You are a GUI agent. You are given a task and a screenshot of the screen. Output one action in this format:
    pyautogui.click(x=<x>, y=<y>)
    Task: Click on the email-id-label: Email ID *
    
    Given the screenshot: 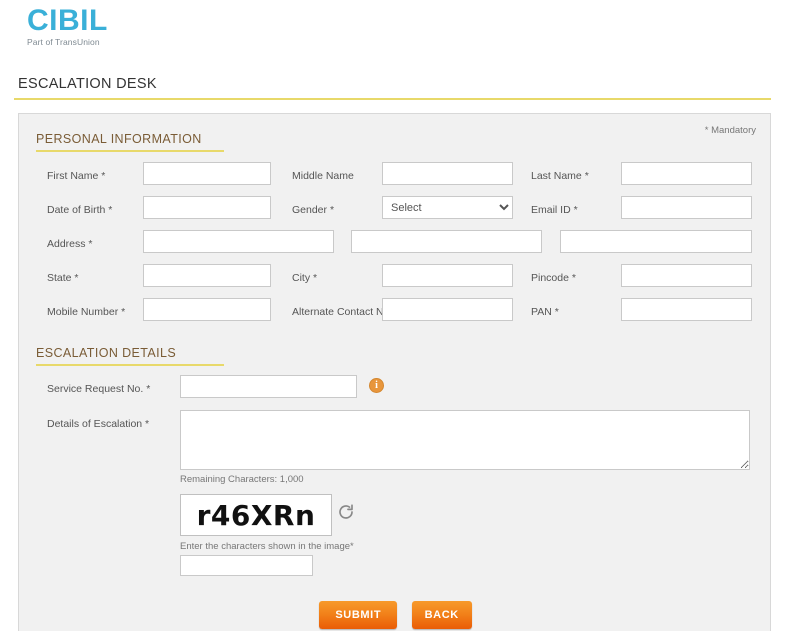 What is the action you would take?
    pyautogui.click(x=554, y=210)
    